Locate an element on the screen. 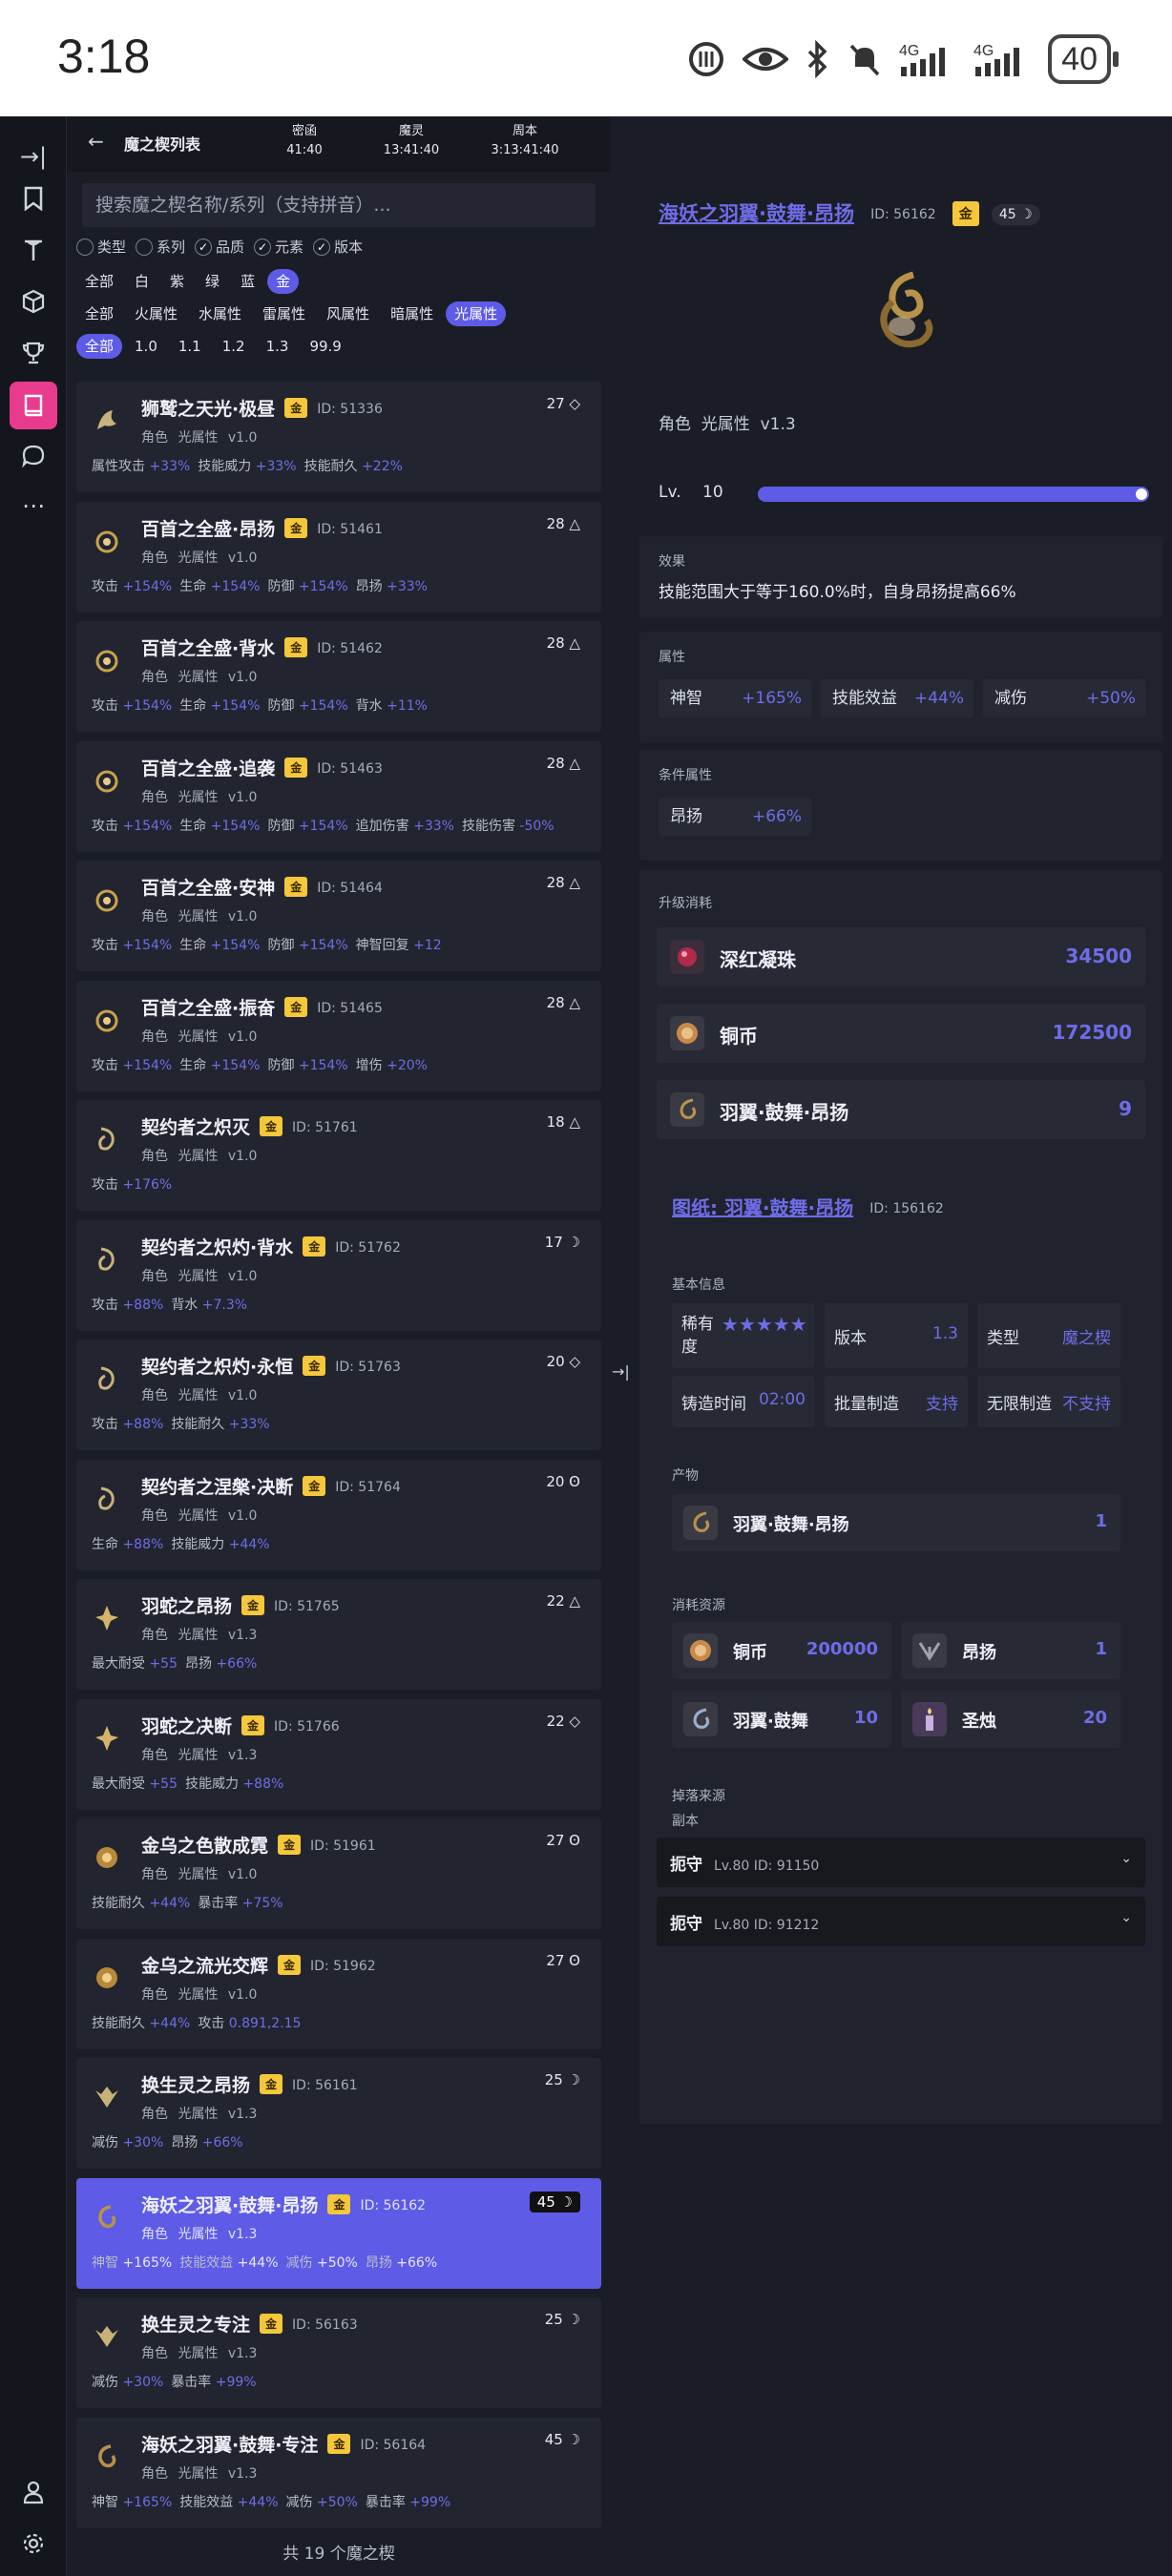 This screenshot has height=2576, width=1172. settings-icon is located at coordinates (33, 2544).